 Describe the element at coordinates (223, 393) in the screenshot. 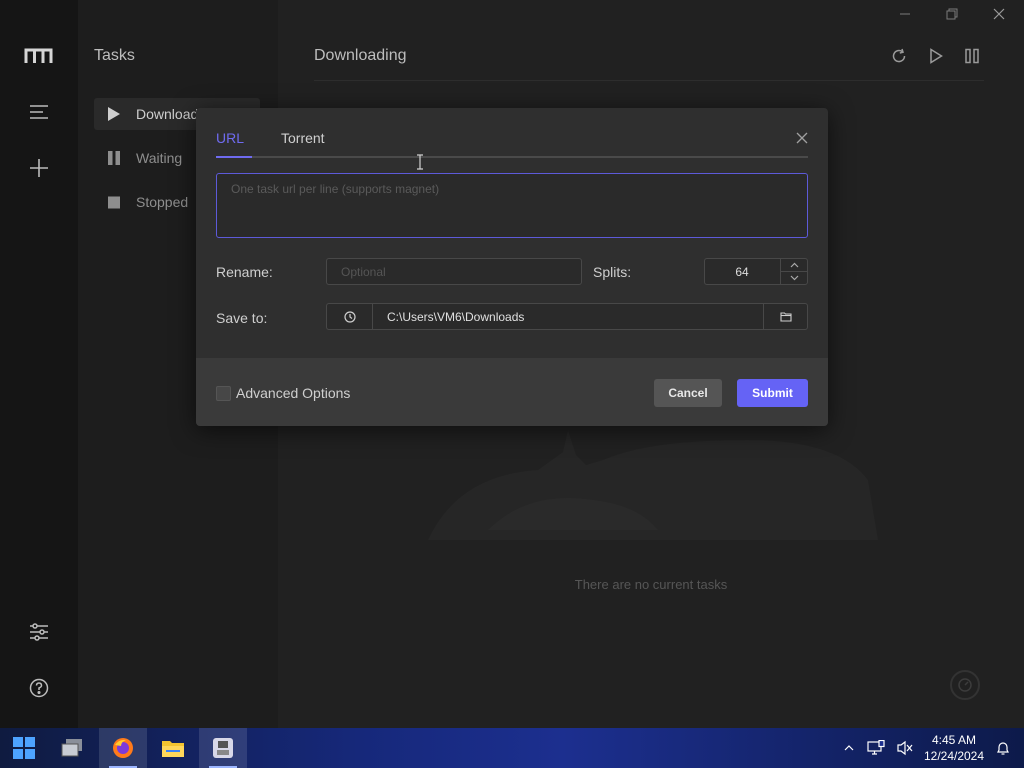

I see `advanced-options-checkbox` at that location.